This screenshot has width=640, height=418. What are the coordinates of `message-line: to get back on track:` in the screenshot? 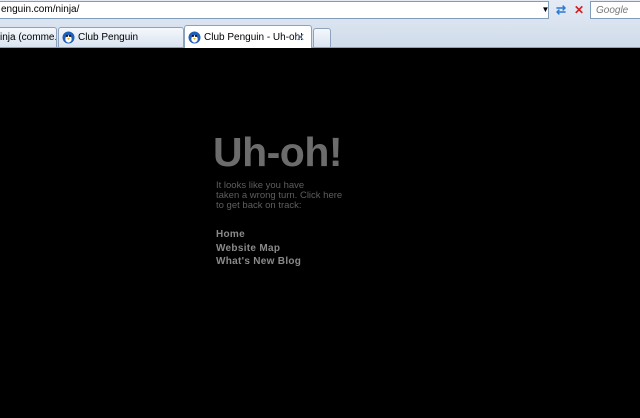 It's located at (259, 205).